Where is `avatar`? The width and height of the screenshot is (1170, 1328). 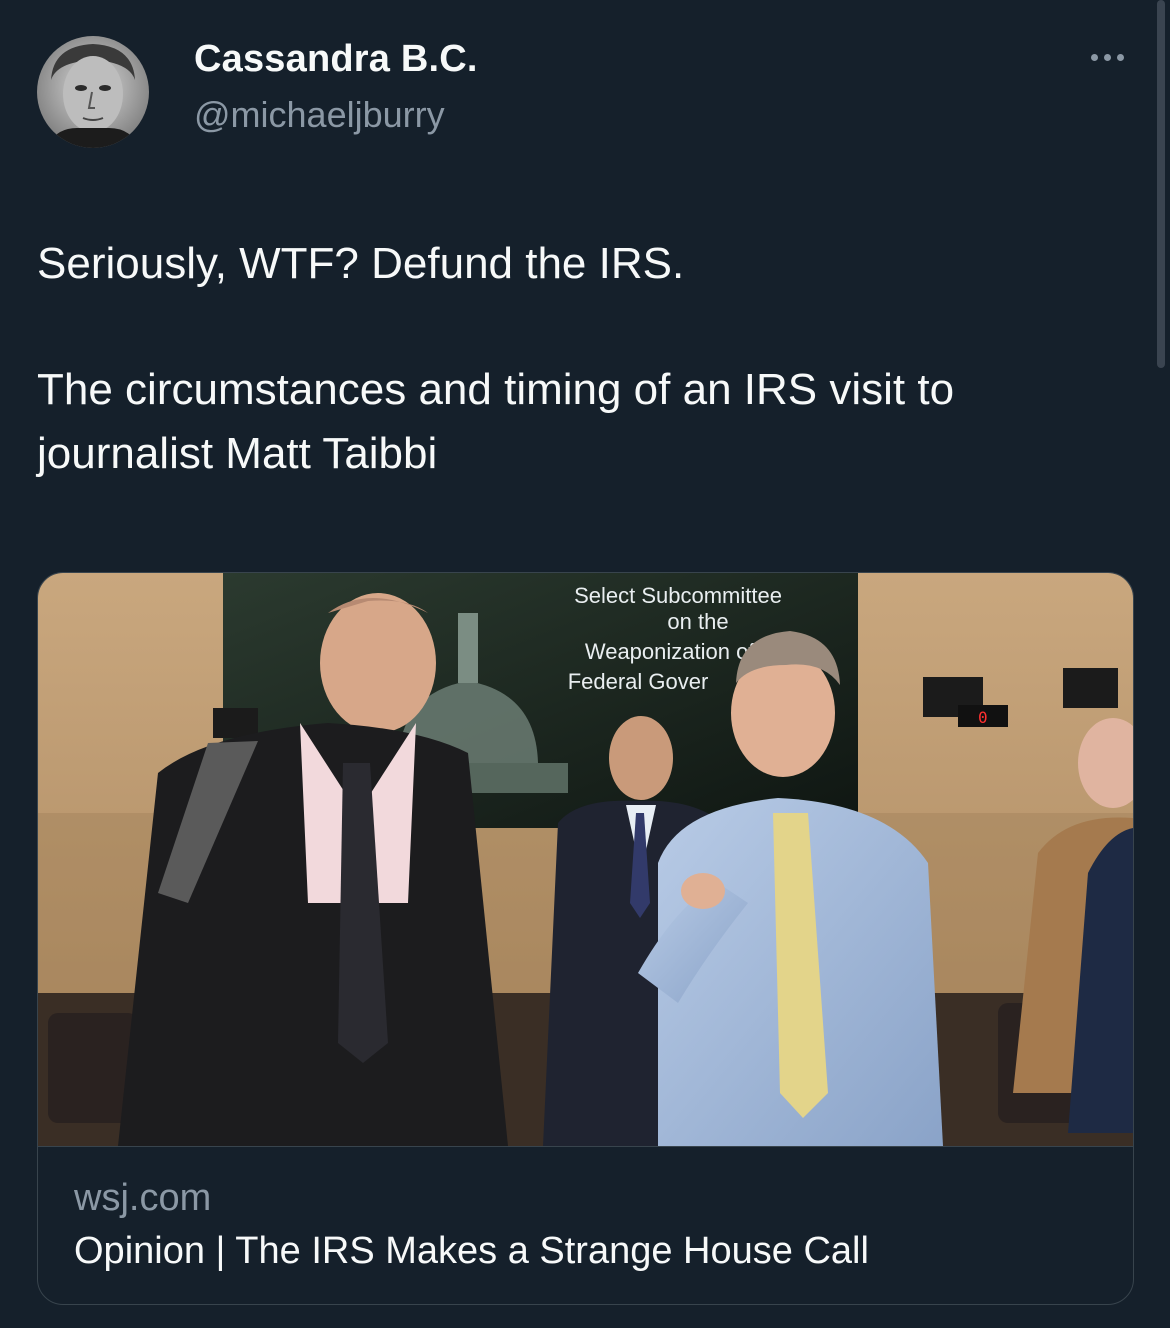
avatar is located at coordinates (93, 92).